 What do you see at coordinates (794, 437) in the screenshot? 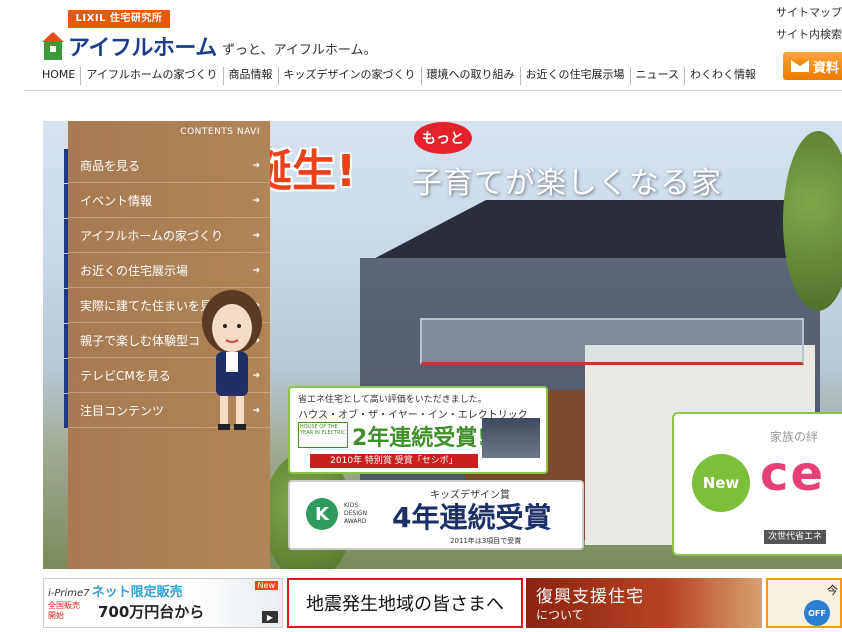
I see `ce-kazoku-text: 家族の絆` at bounding box center [794, 437].